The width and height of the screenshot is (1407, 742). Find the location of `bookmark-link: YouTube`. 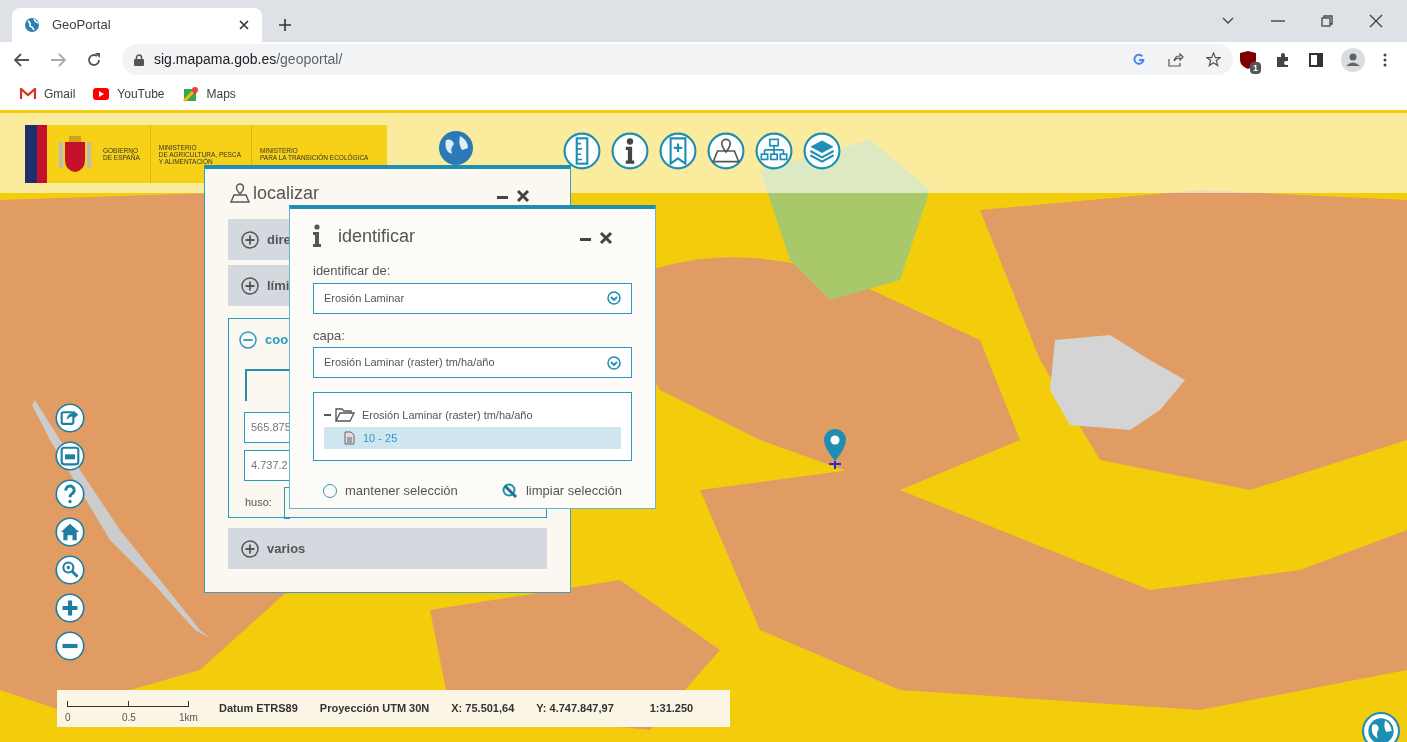

bookmark-link: YouTube is located at coordinates (129, 93).